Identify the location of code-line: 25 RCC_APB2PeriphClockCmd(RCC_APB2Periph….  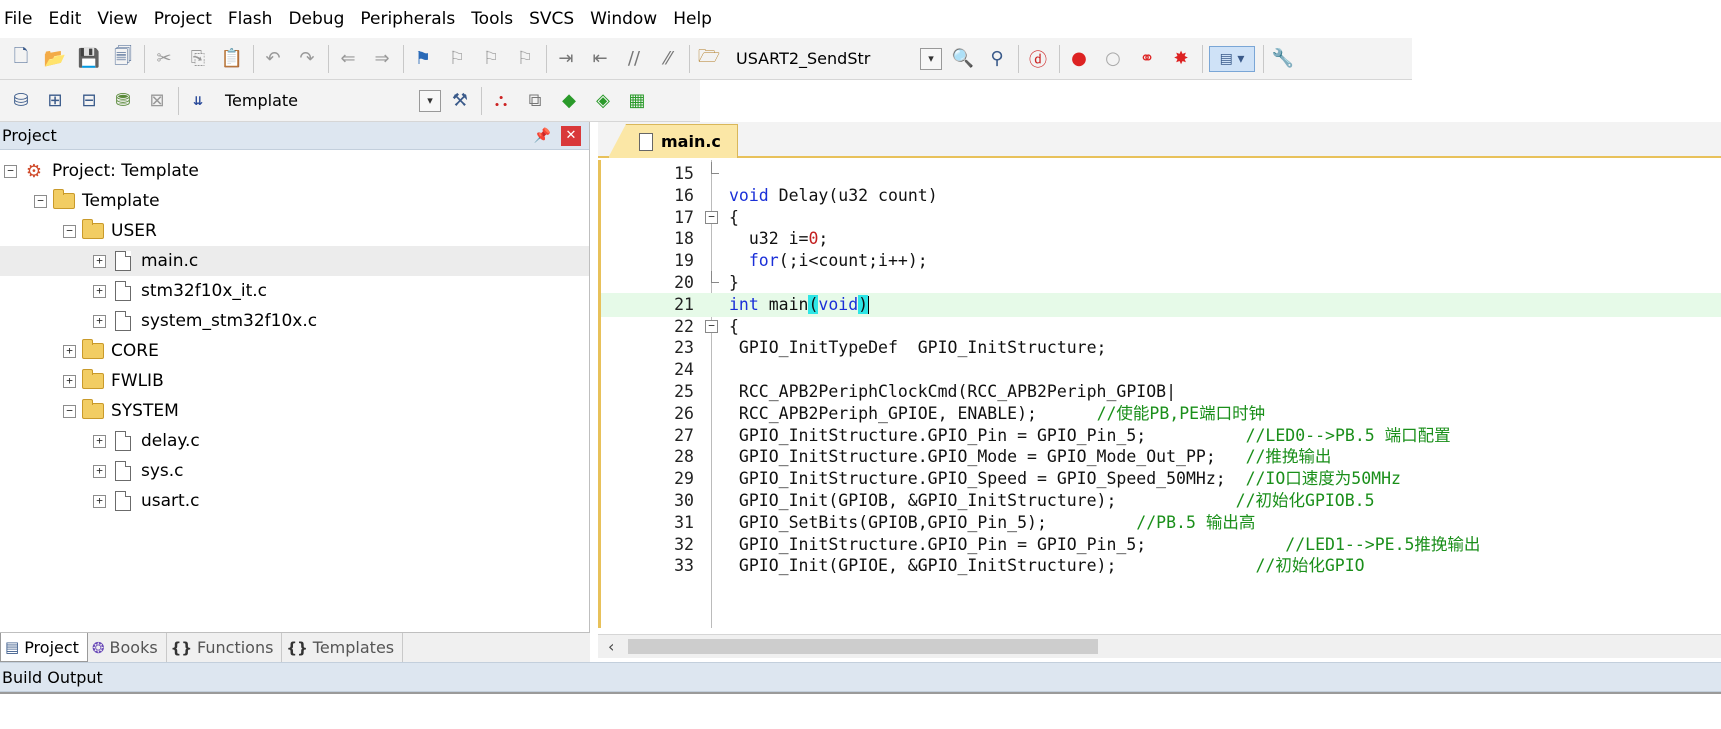
(1161, 392).